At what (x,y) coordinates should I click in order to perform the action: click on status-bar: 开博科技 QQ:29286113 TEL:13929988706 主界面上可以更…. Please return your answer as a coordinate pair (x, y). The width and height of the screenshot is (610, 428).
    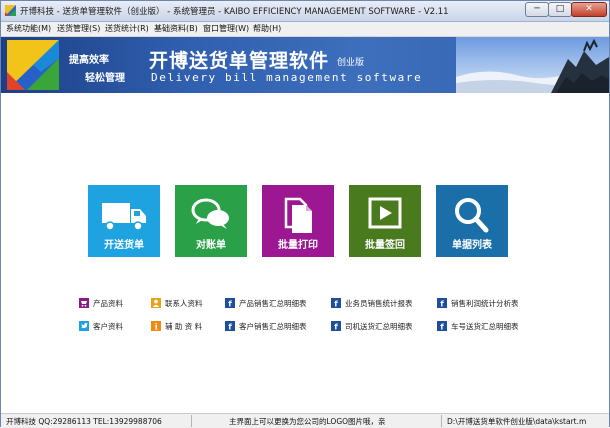
    Looking at the image, I should click on (305, 420).